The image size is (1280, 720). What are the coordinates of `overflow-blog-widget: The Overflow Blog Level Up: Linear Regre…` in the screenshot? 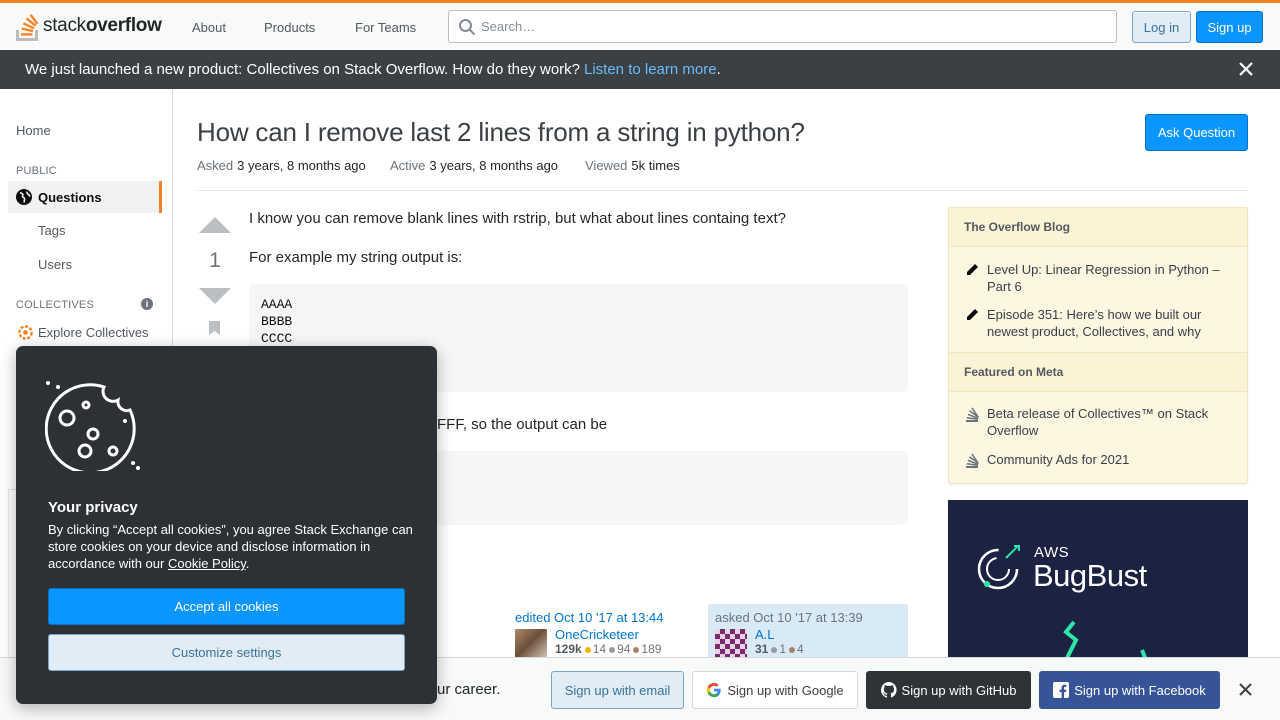 It's located at (1098, 345).